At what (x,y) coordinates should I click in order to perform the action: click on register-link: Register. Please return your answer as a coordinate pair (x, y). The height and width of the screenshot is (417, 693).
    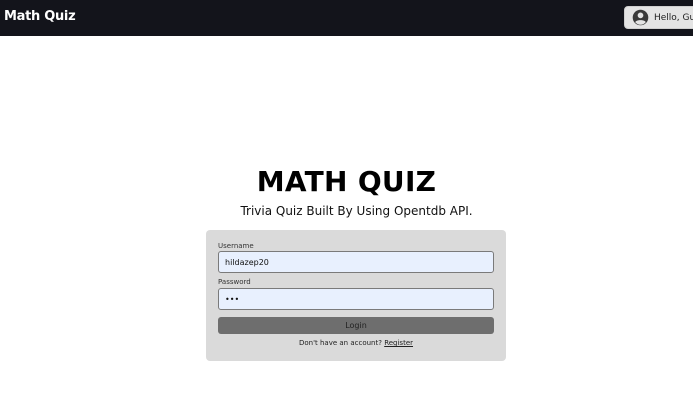
    Looking at the image, I should click on (398, 343).